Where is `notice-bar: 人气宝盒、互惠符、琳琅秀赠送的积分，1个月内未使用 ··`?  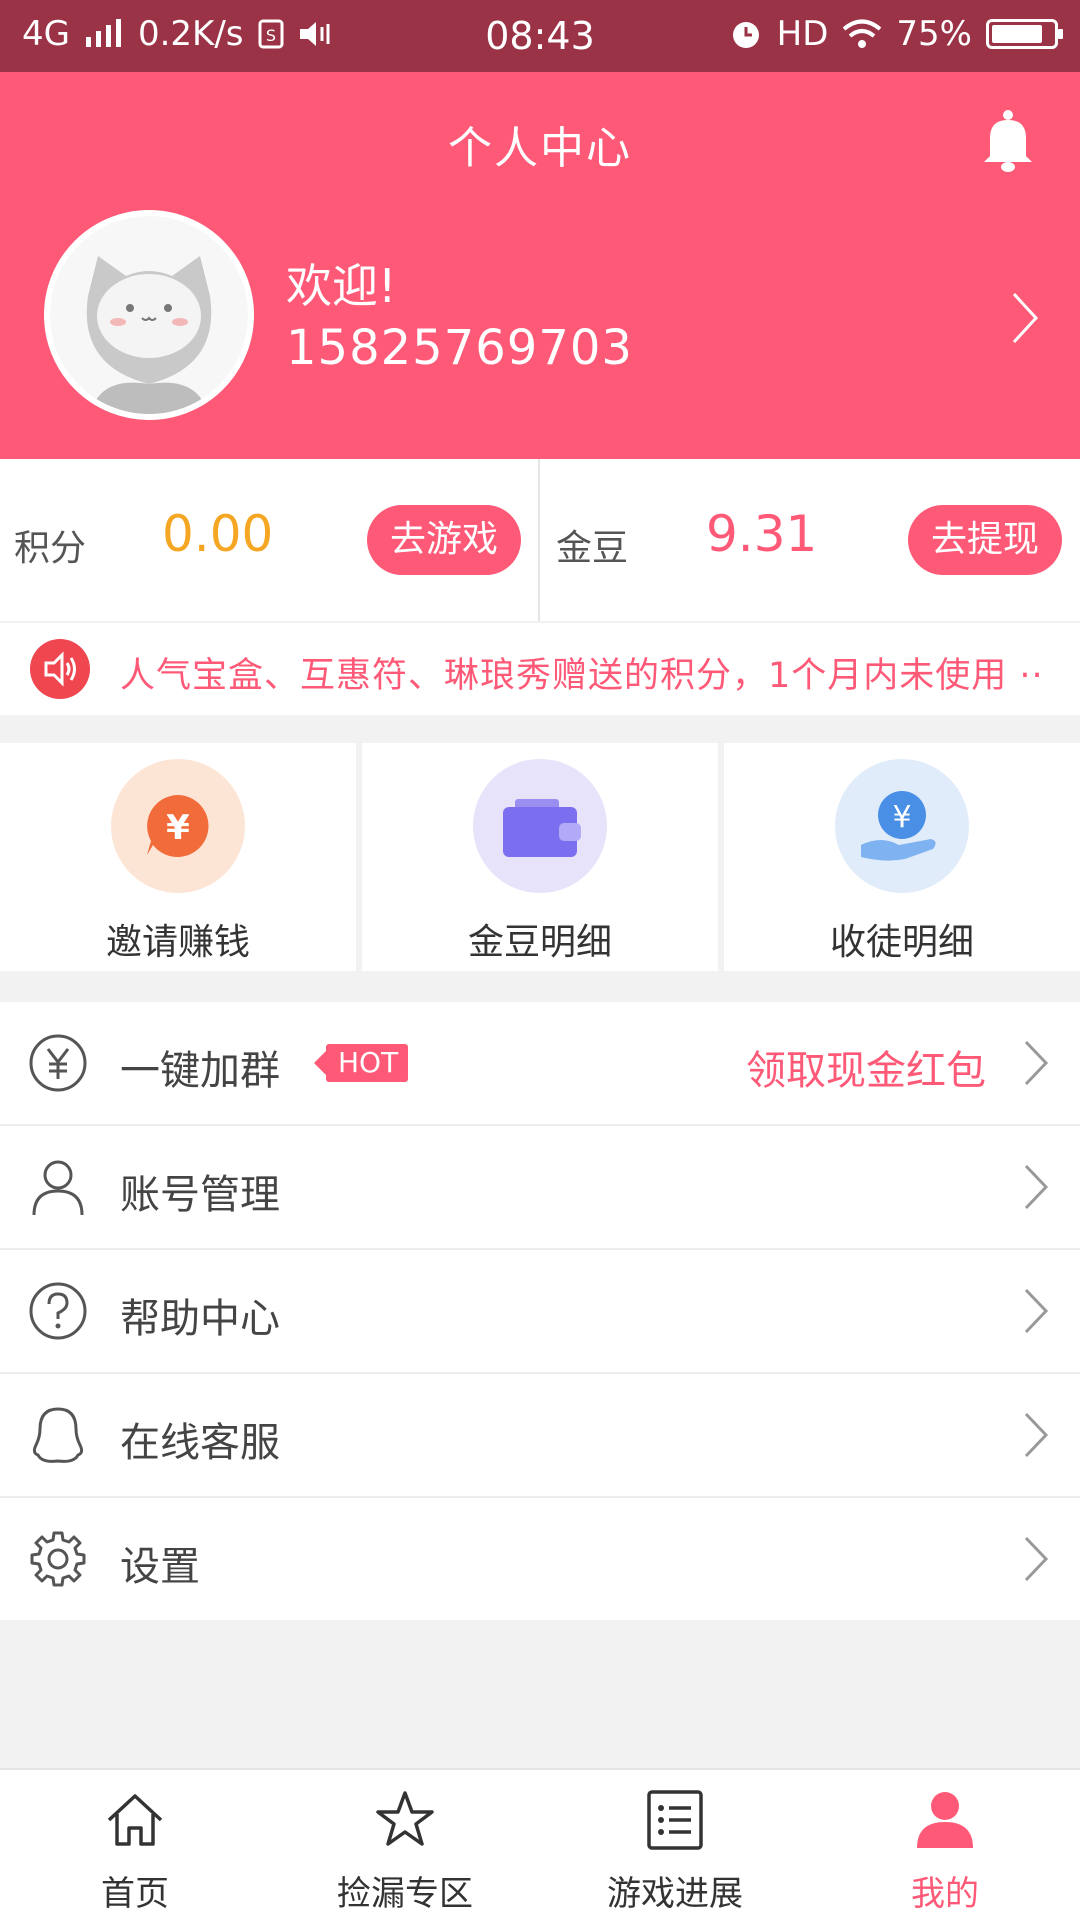
notice-bar: 人气宝盒、互惠符、琳琅秀赠送的积分，1个月内未使用 ·· is located at coordinates (540, 669).